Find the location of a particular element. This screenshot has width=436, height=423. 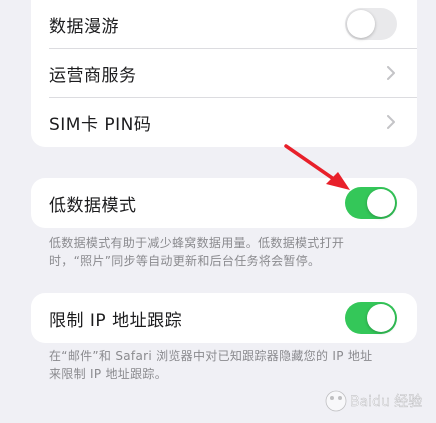

data-roaming-label: 数据漫游 is located at coordinates (84, 26).